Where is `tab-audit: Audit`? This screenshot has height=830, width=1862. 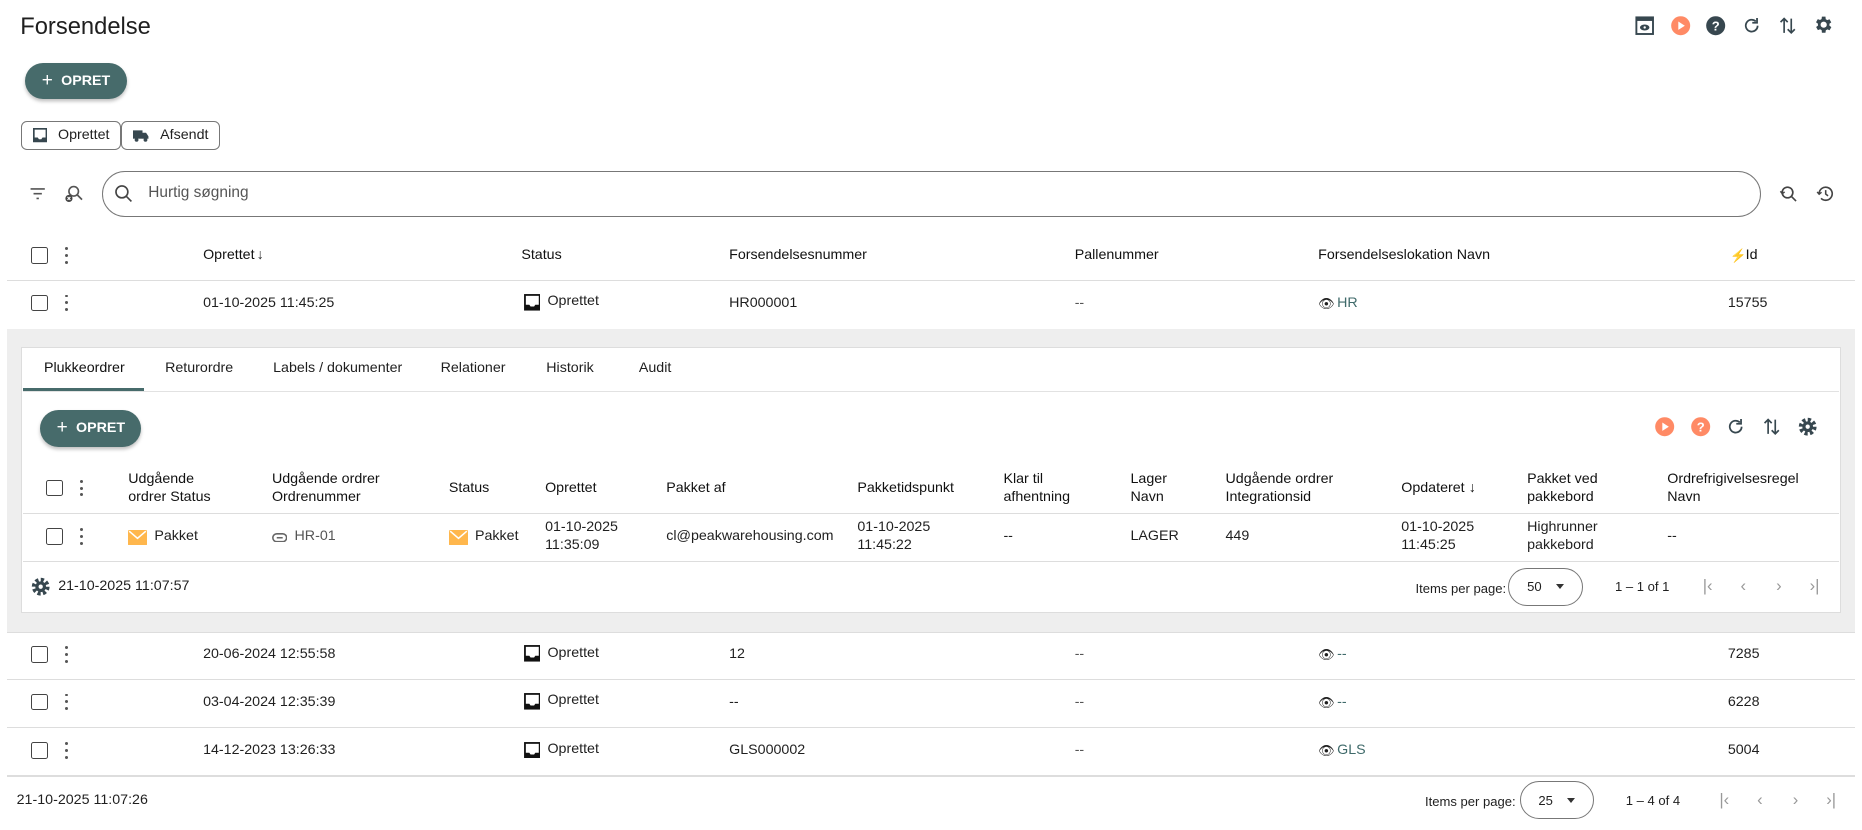 tab-audit: Audit is located at coordinates (655, 368).